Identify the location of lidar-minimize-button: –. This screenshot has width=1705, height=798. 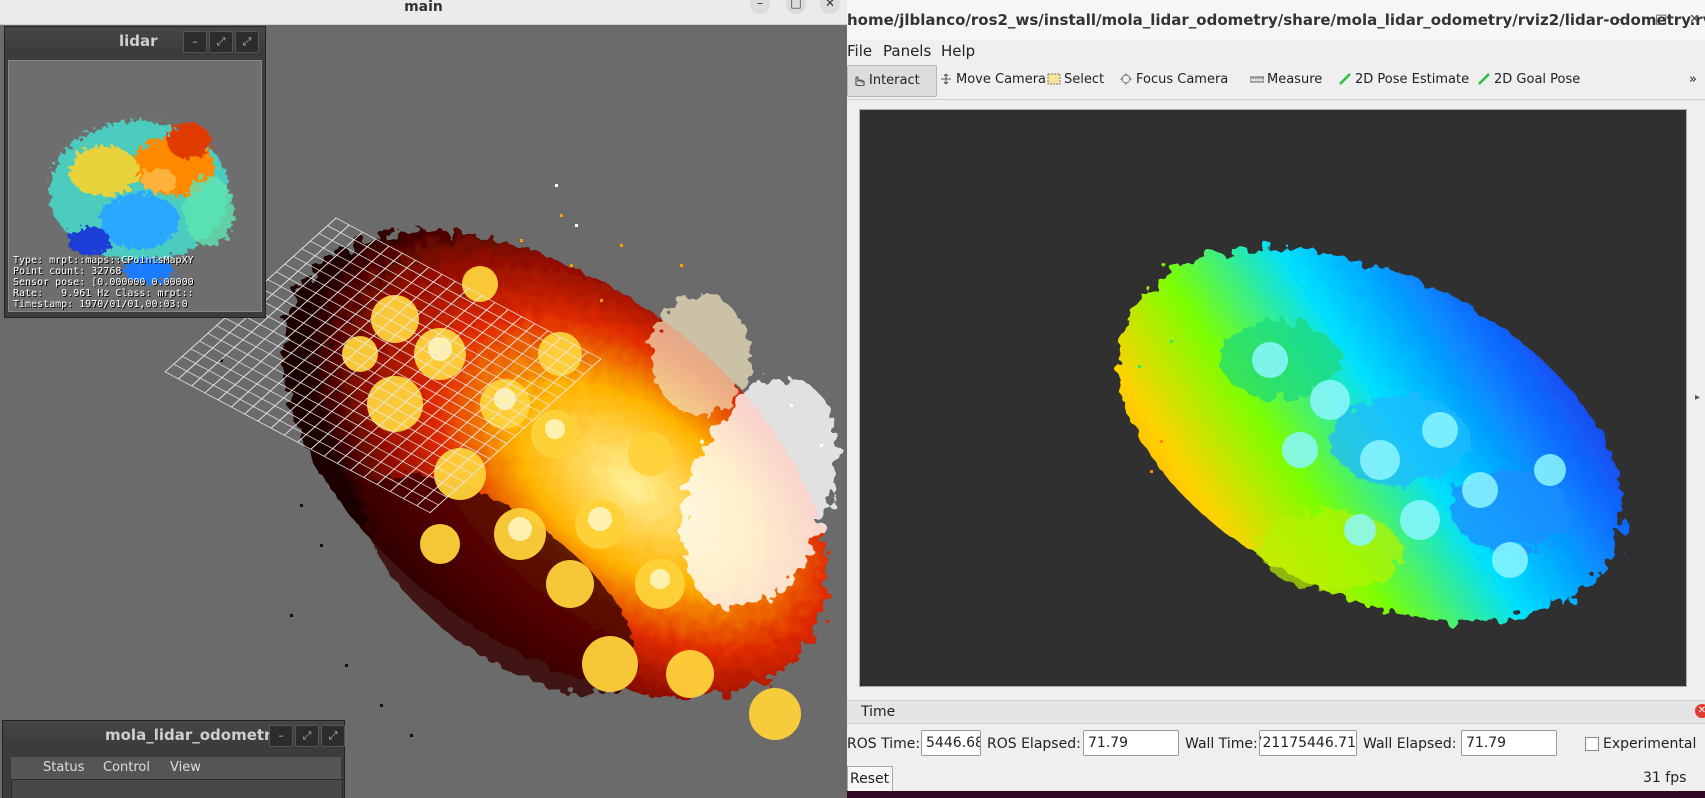
(195, 42).